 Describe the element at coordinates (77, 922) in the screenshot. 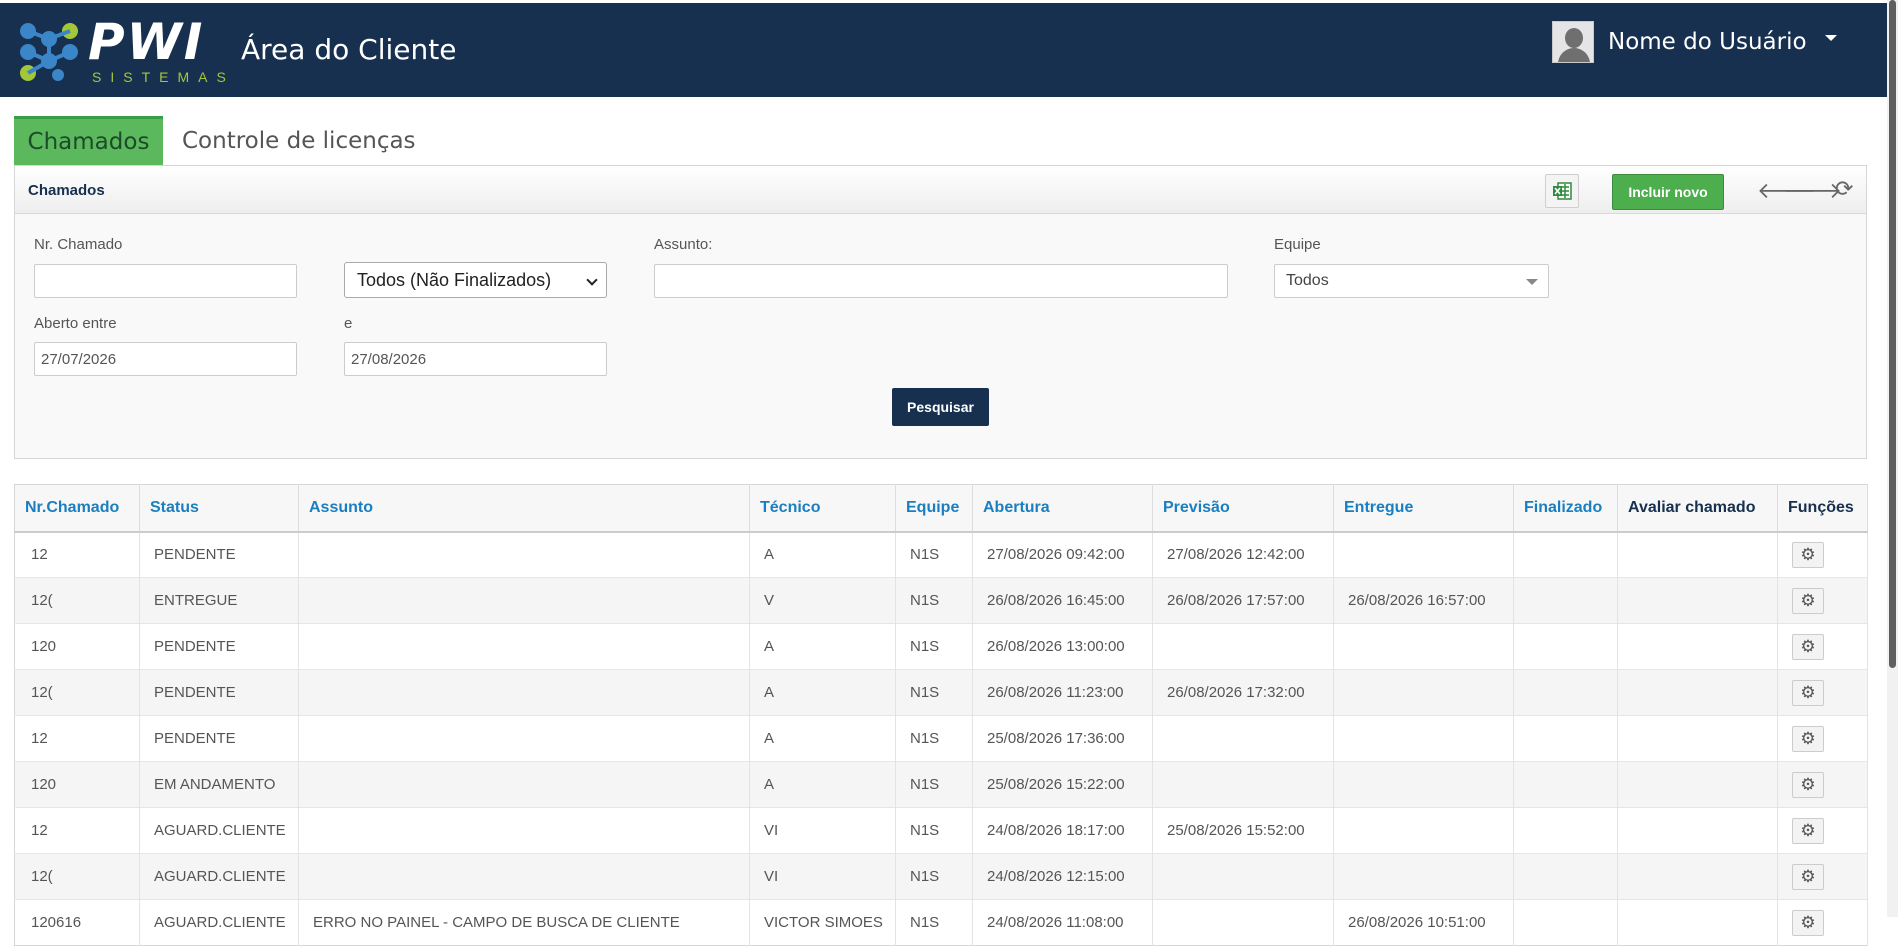

I see `cell-nr-chamado: 120616` at that location.